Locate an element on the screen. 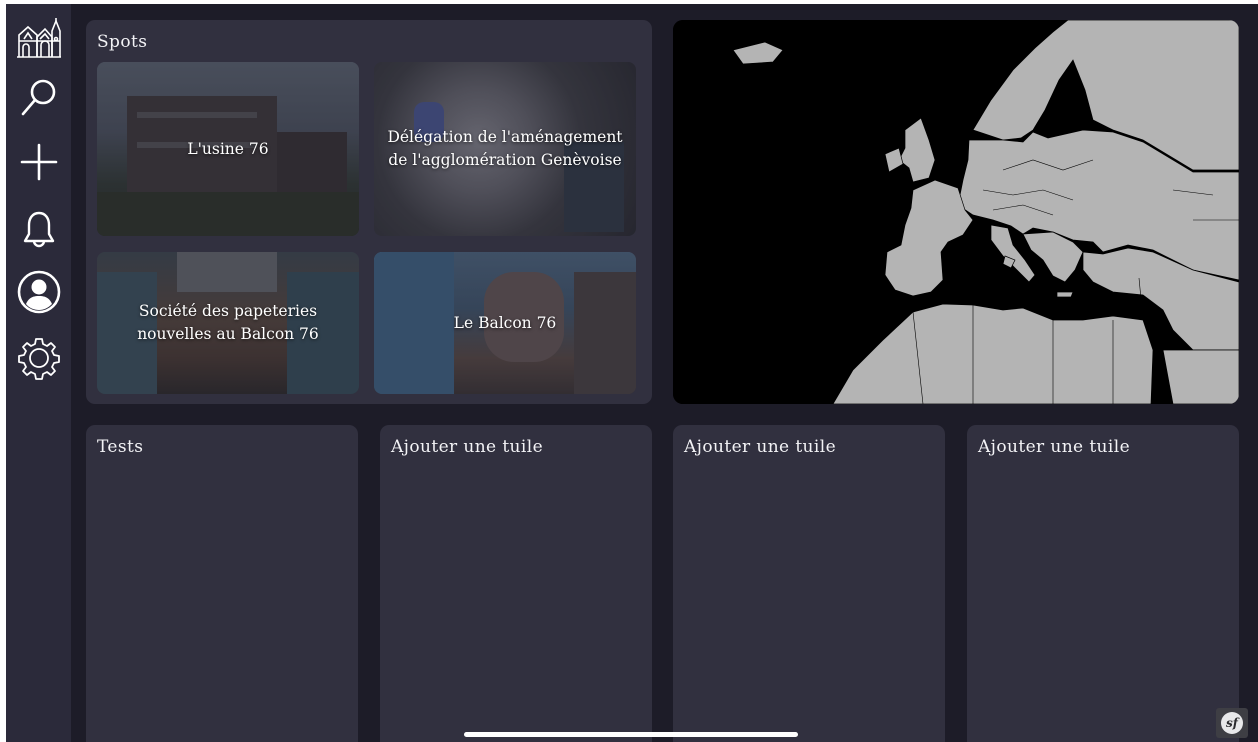  gear-icon is located at coordinates (39, 359).